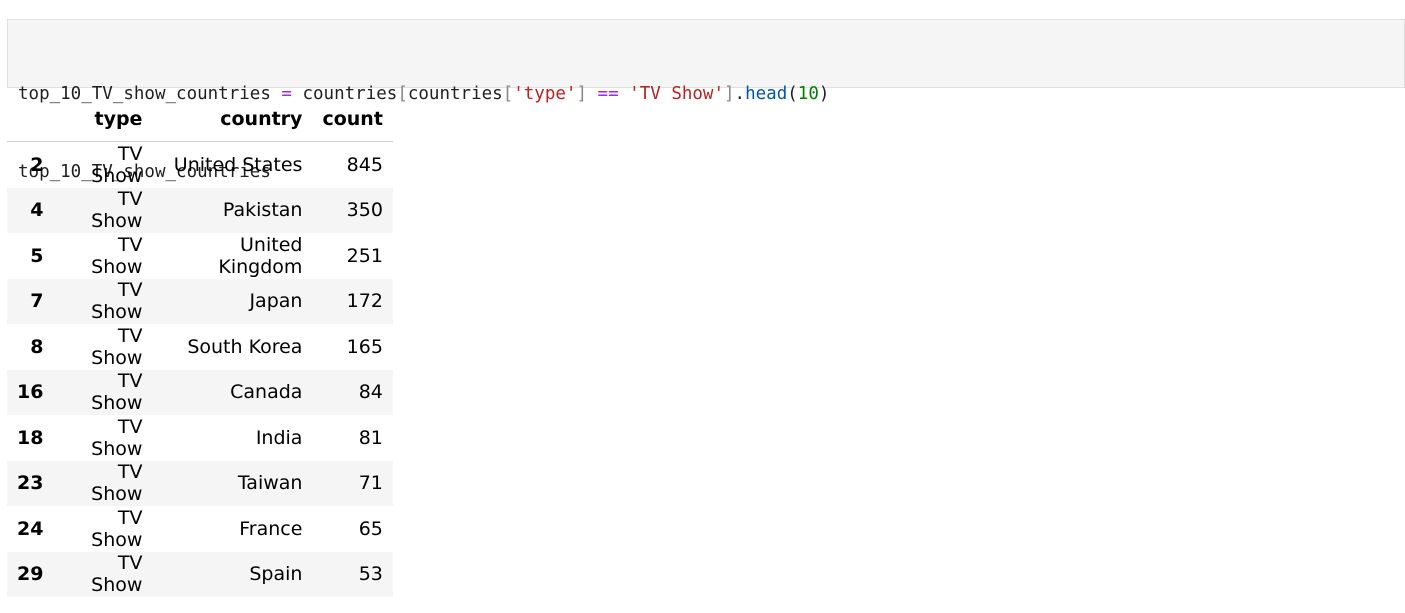 This screenshot has width=1405, height=613. Describe the element at coordinates (262, 210) in the screenshot. I see `cell-country: Pakistan` at that location.